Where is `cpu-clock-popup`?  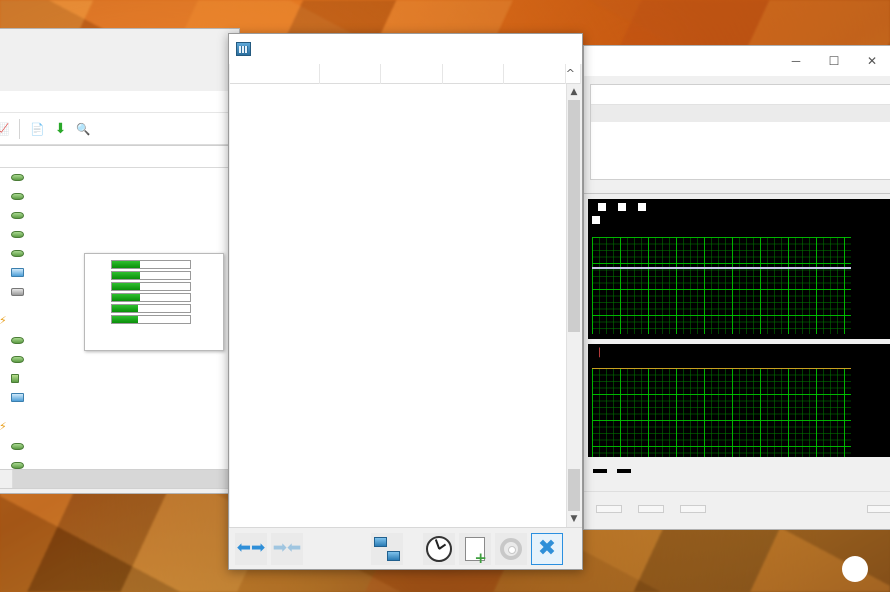 cpu-clock-popup is located at coordinates (154, 302).